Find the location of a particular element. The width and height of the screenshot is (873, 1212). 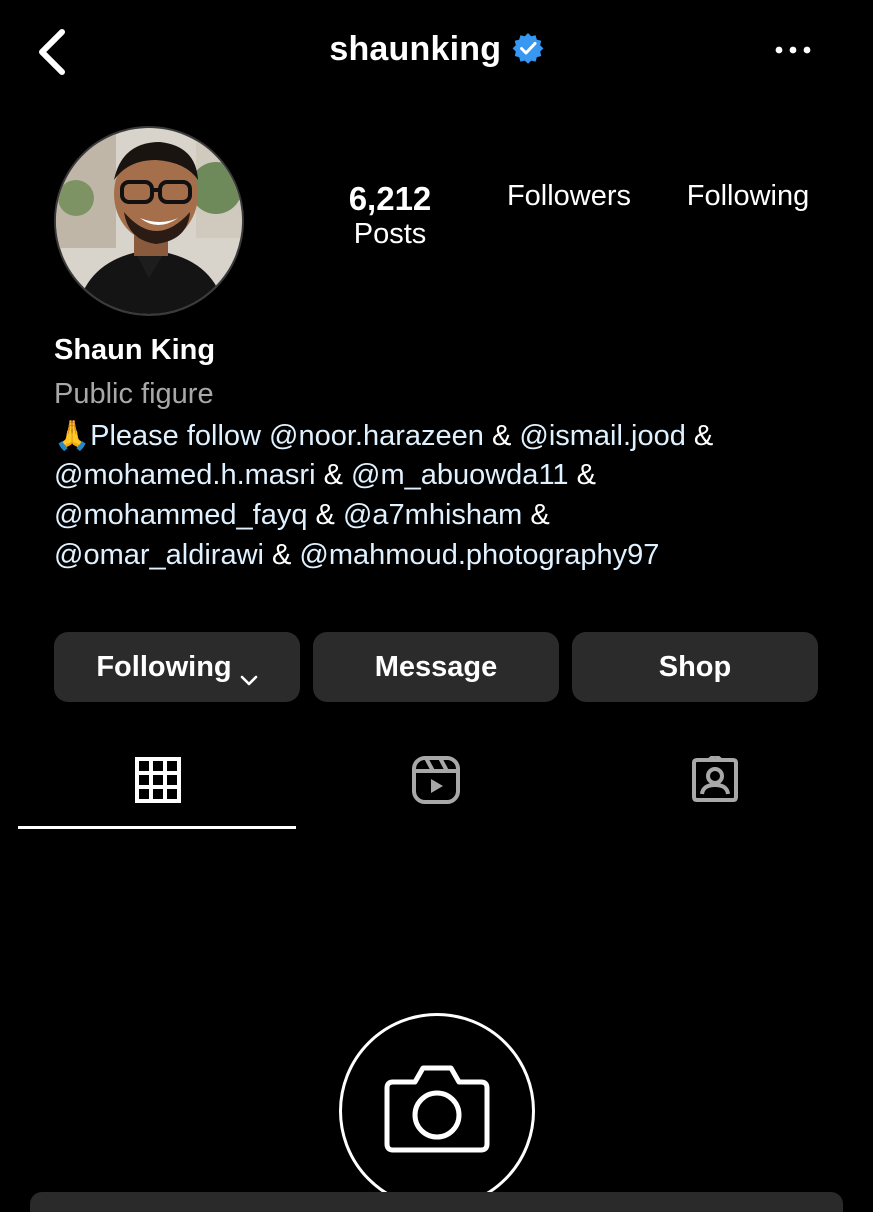

following-label: Following is located at coordinates (748, 196).